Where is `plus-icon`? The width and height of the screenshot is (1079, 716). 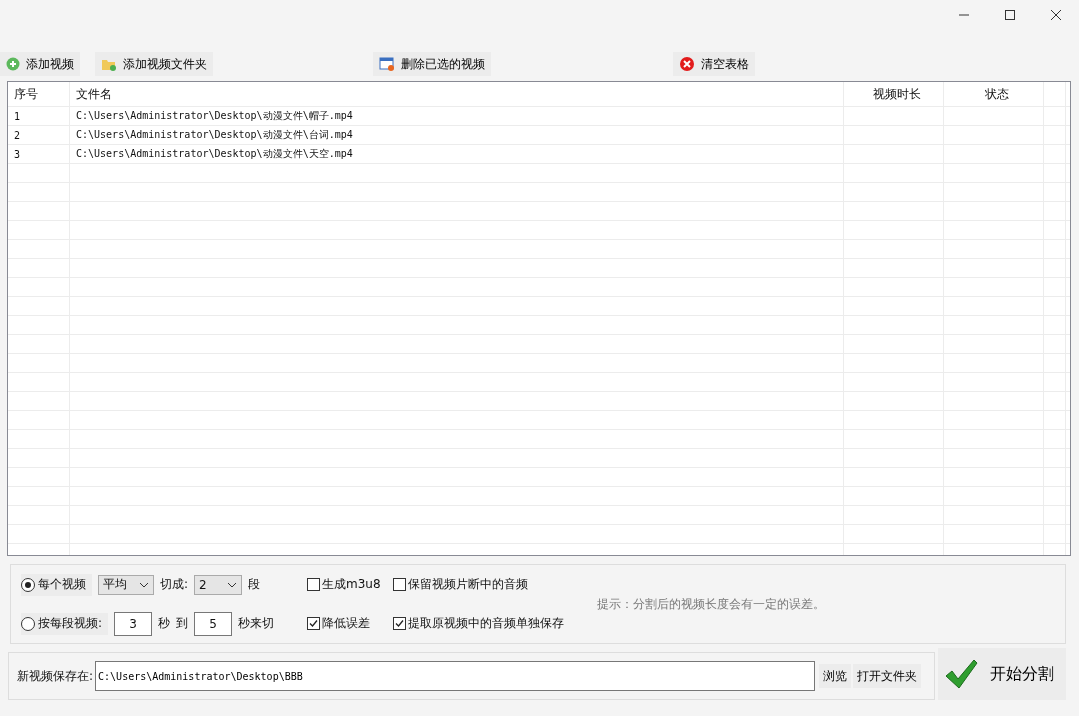 plus-icon is located at coordinates (13, 64).